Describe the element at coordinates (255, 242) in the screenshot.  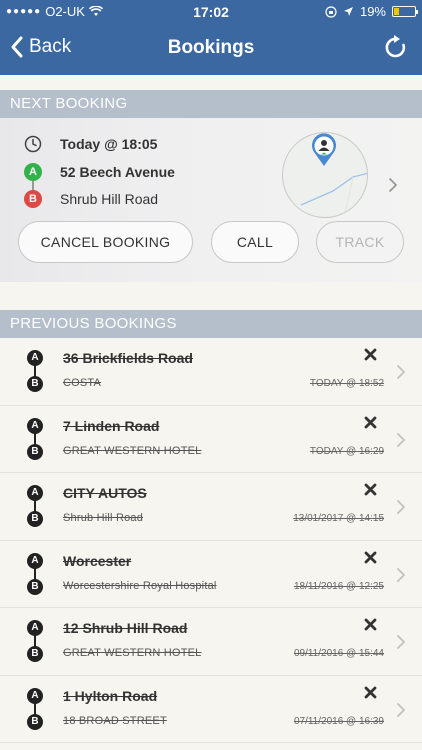
I see `call-button: CALL` at that location.